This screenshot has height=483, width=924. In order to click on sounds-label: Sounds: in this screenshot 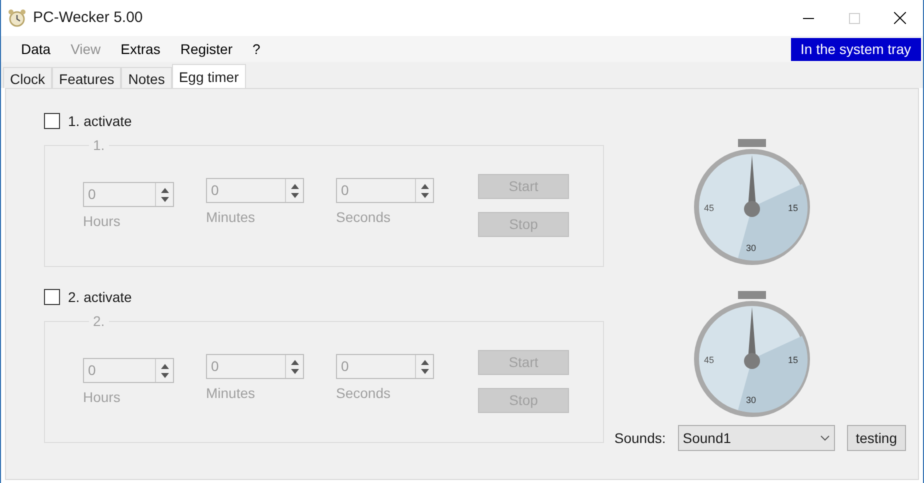, I will do `click(640, 438)`.